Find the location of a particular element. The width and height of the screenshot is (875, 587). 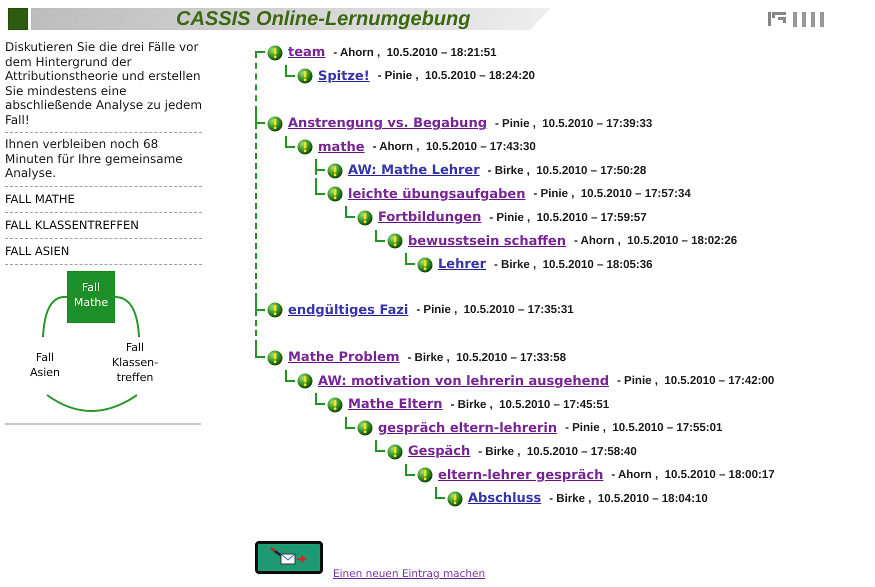

thread-link: Mathe Problem is located at coordinates (344, 358).